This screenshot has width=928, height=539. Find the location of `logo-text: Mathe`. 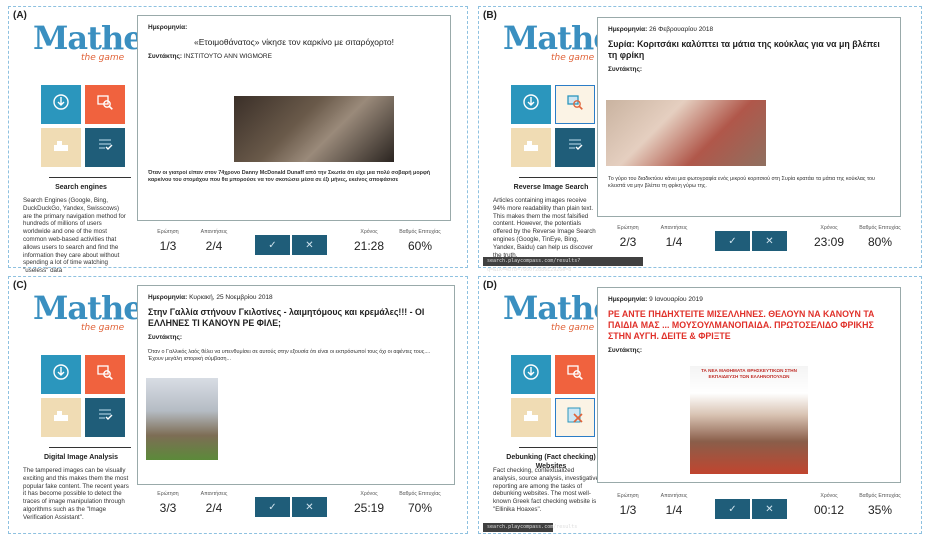

logo-text: Mathe is located at coordinates (88, 38).